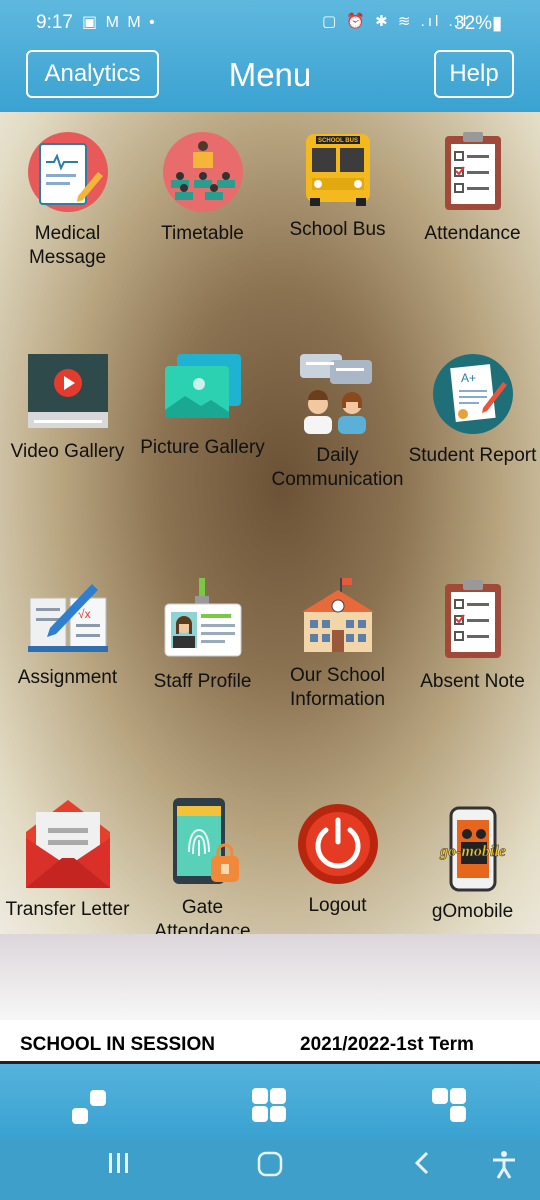 Image resolution: width=540 pixels, height=1200 pixels. Describe the element at coordinates (270, 1104) in the screenshot. I see `tab-grid-icon` at that location.